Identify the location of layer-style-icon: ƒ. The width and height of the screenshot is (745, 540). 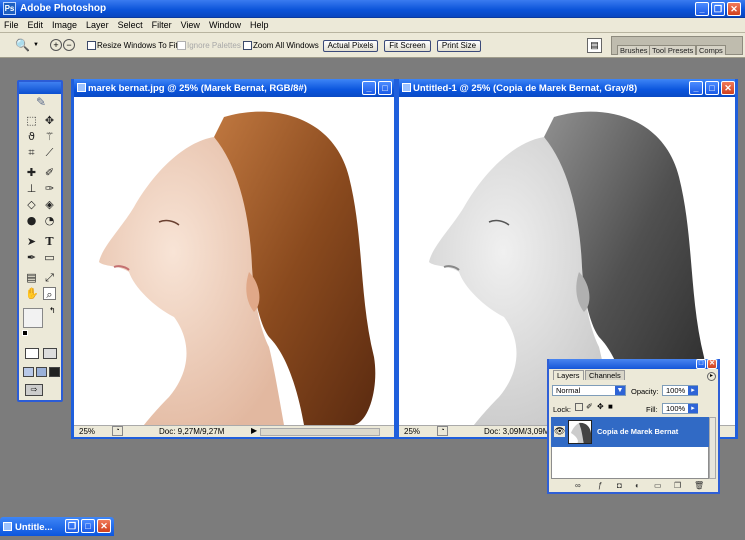
(600, 485).